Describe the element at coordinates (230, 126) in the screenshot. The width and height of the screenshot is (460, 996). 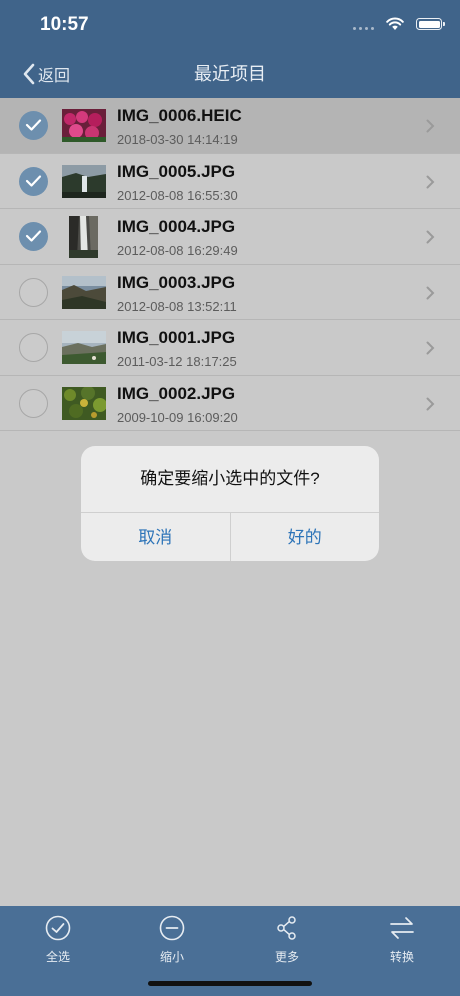
I see `file-row: IMG_0006.HEIC 2018-03-30 14:14:19` at that location.